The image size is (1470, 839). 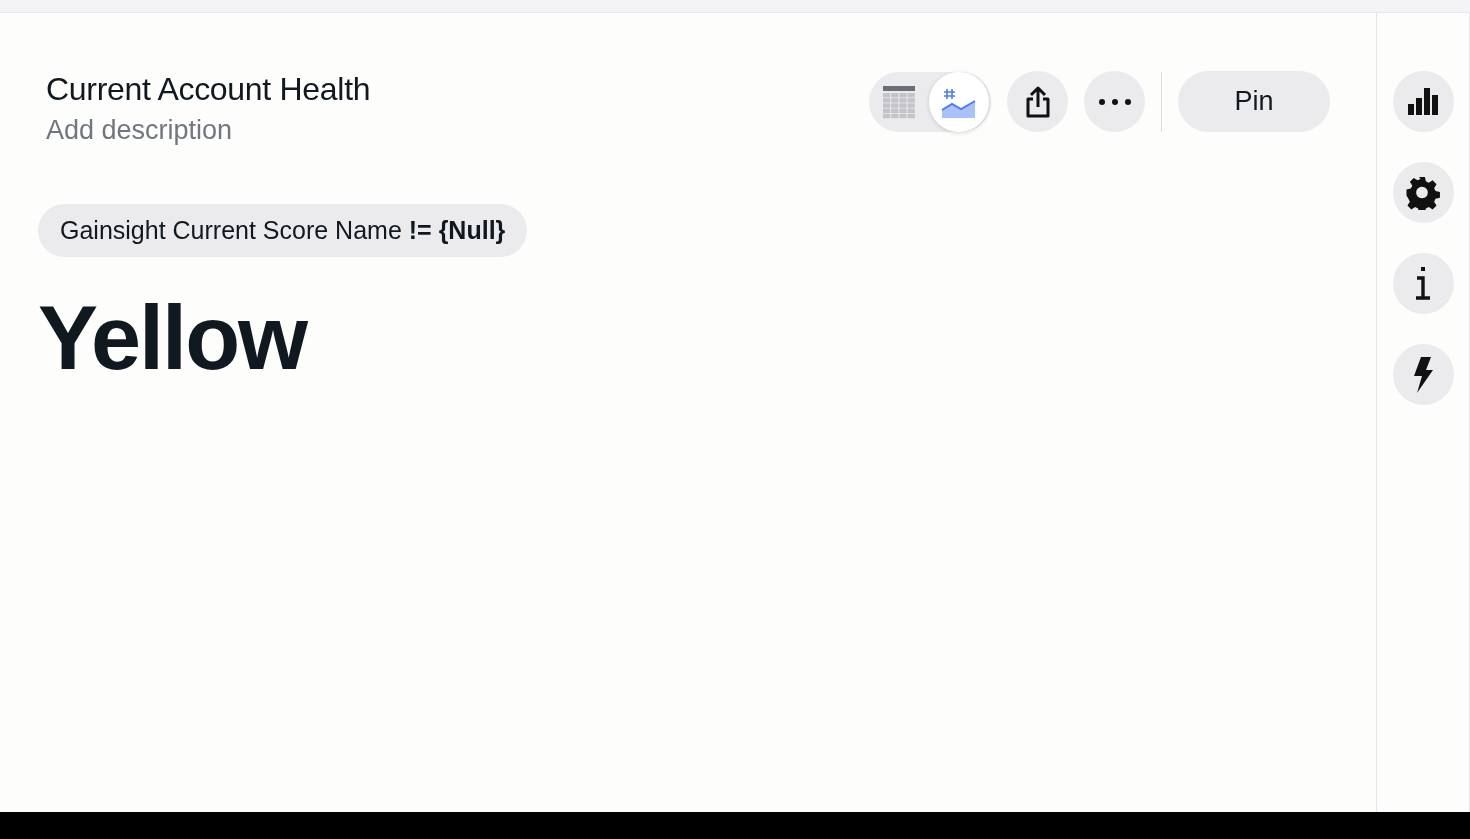 I want to click on info-icon, so click(x=1423, y=283).